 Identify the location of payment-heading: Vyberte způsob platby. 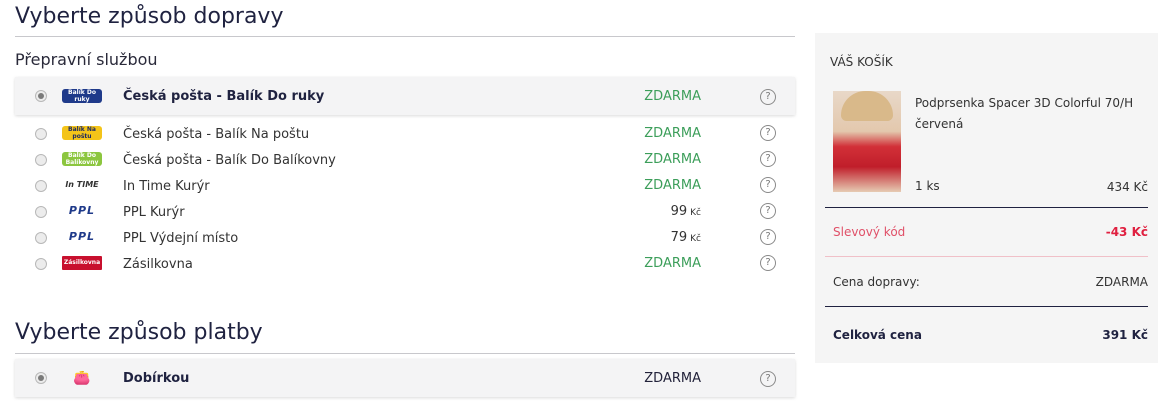
(139, 332).